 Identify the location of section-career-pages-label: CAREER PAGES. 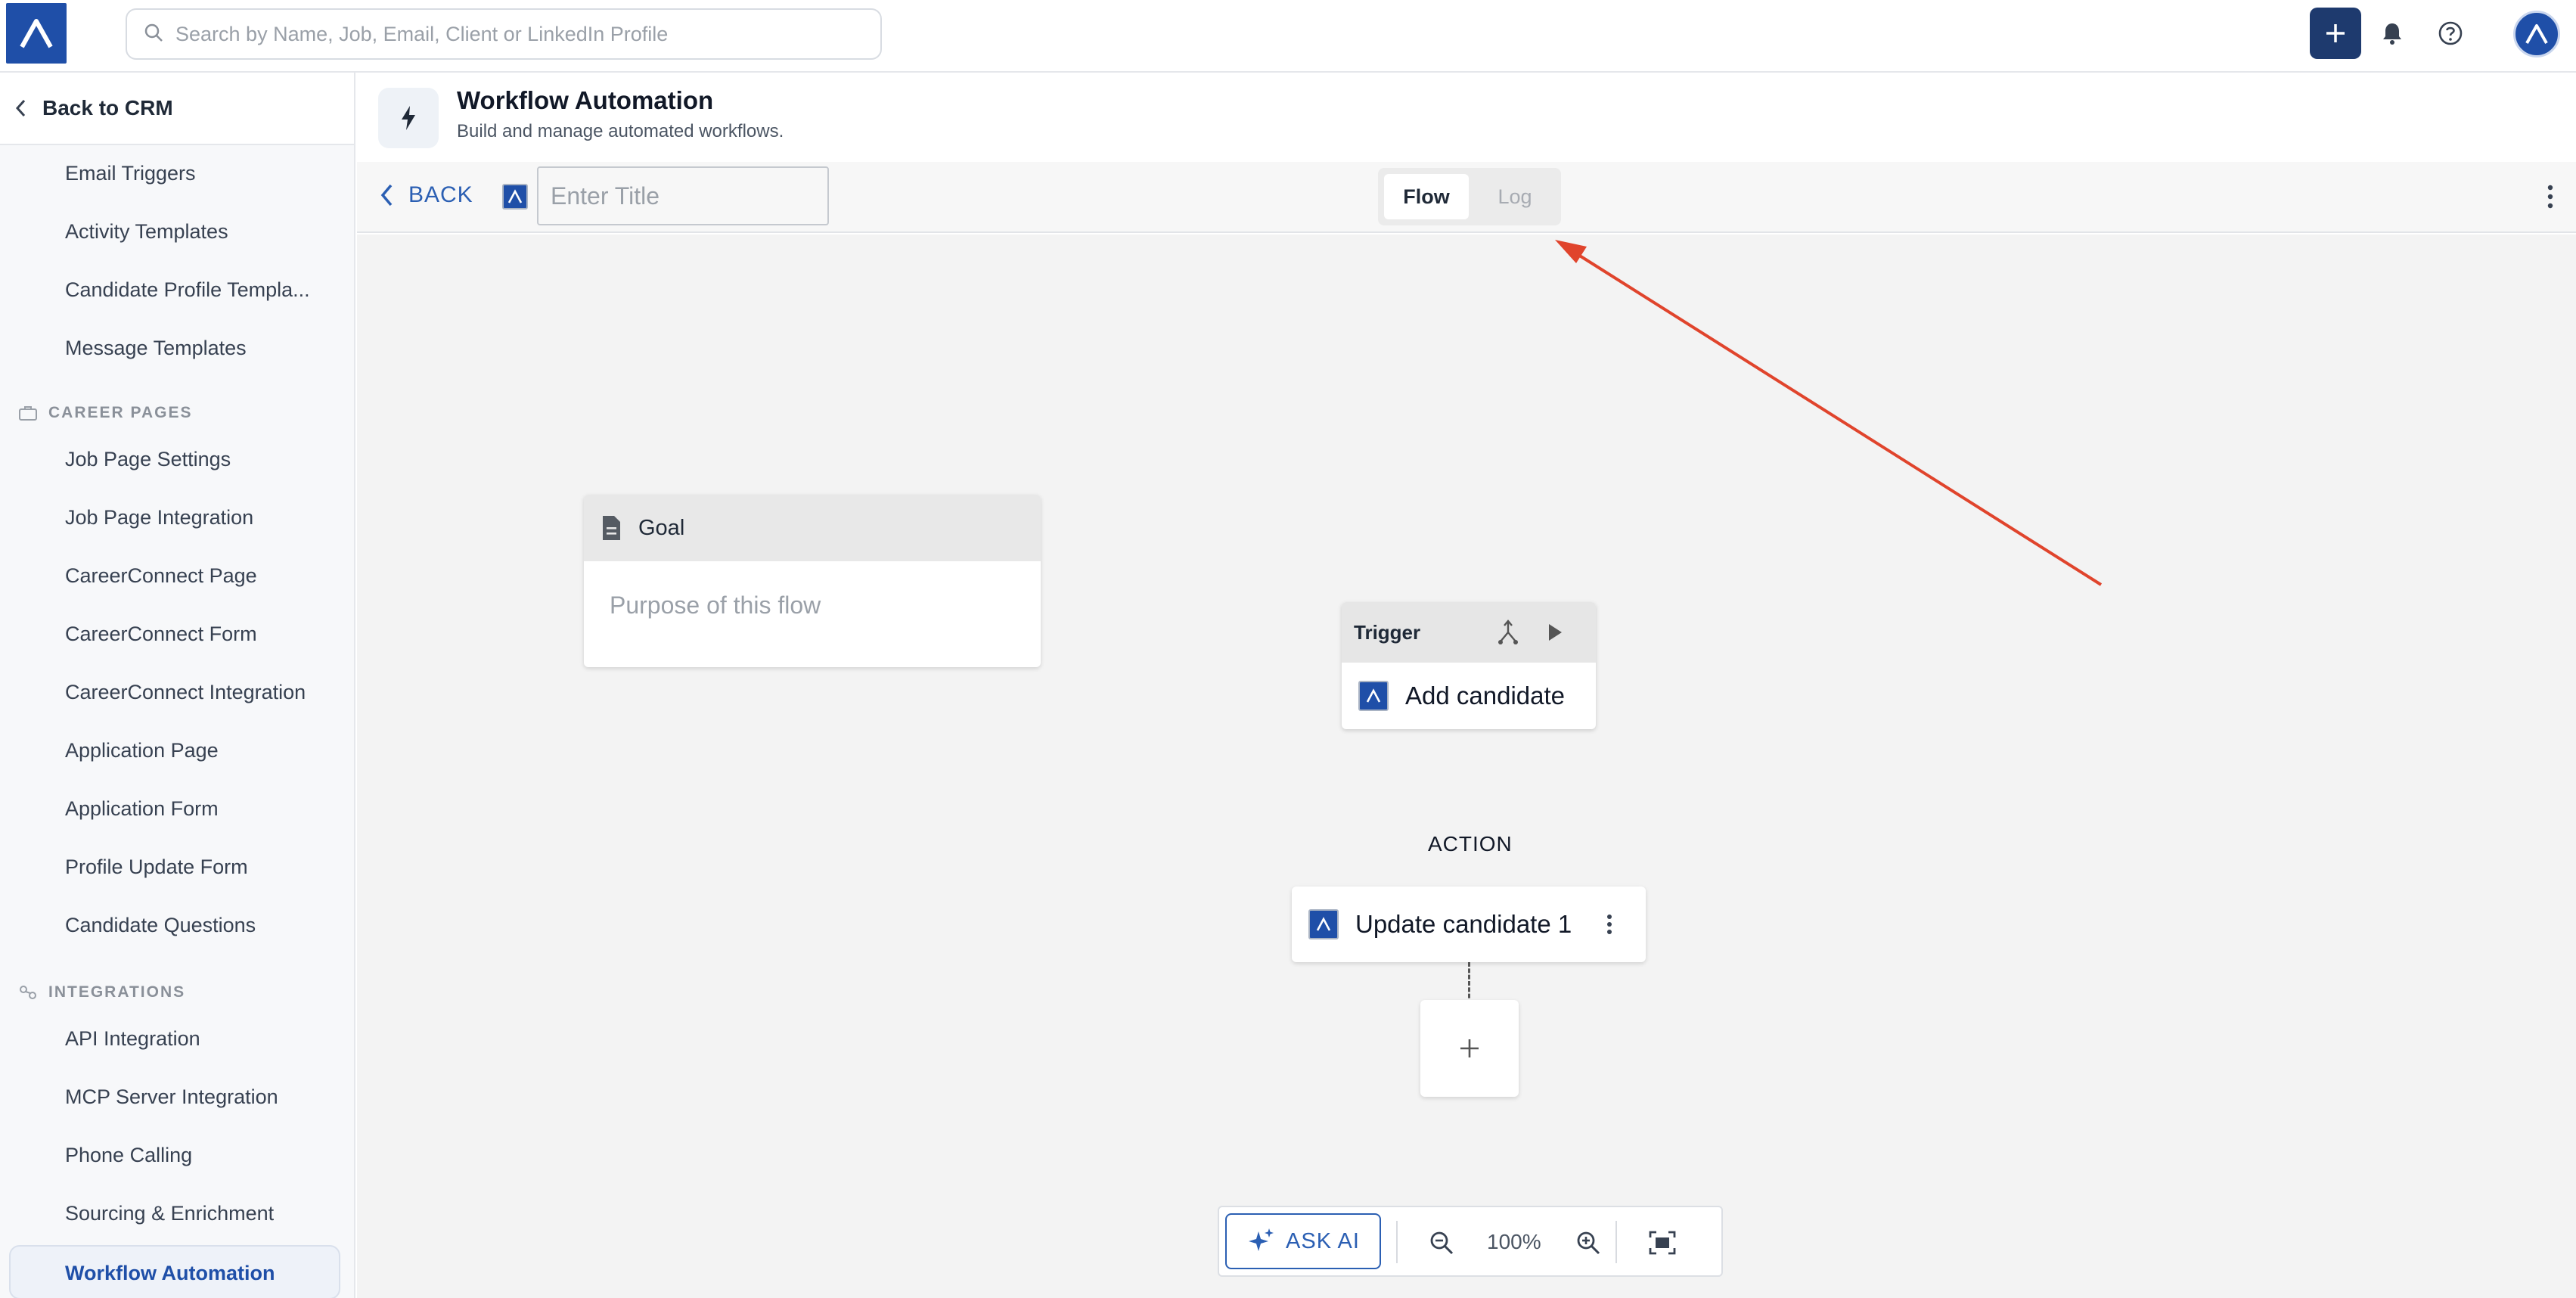
(120, 412).